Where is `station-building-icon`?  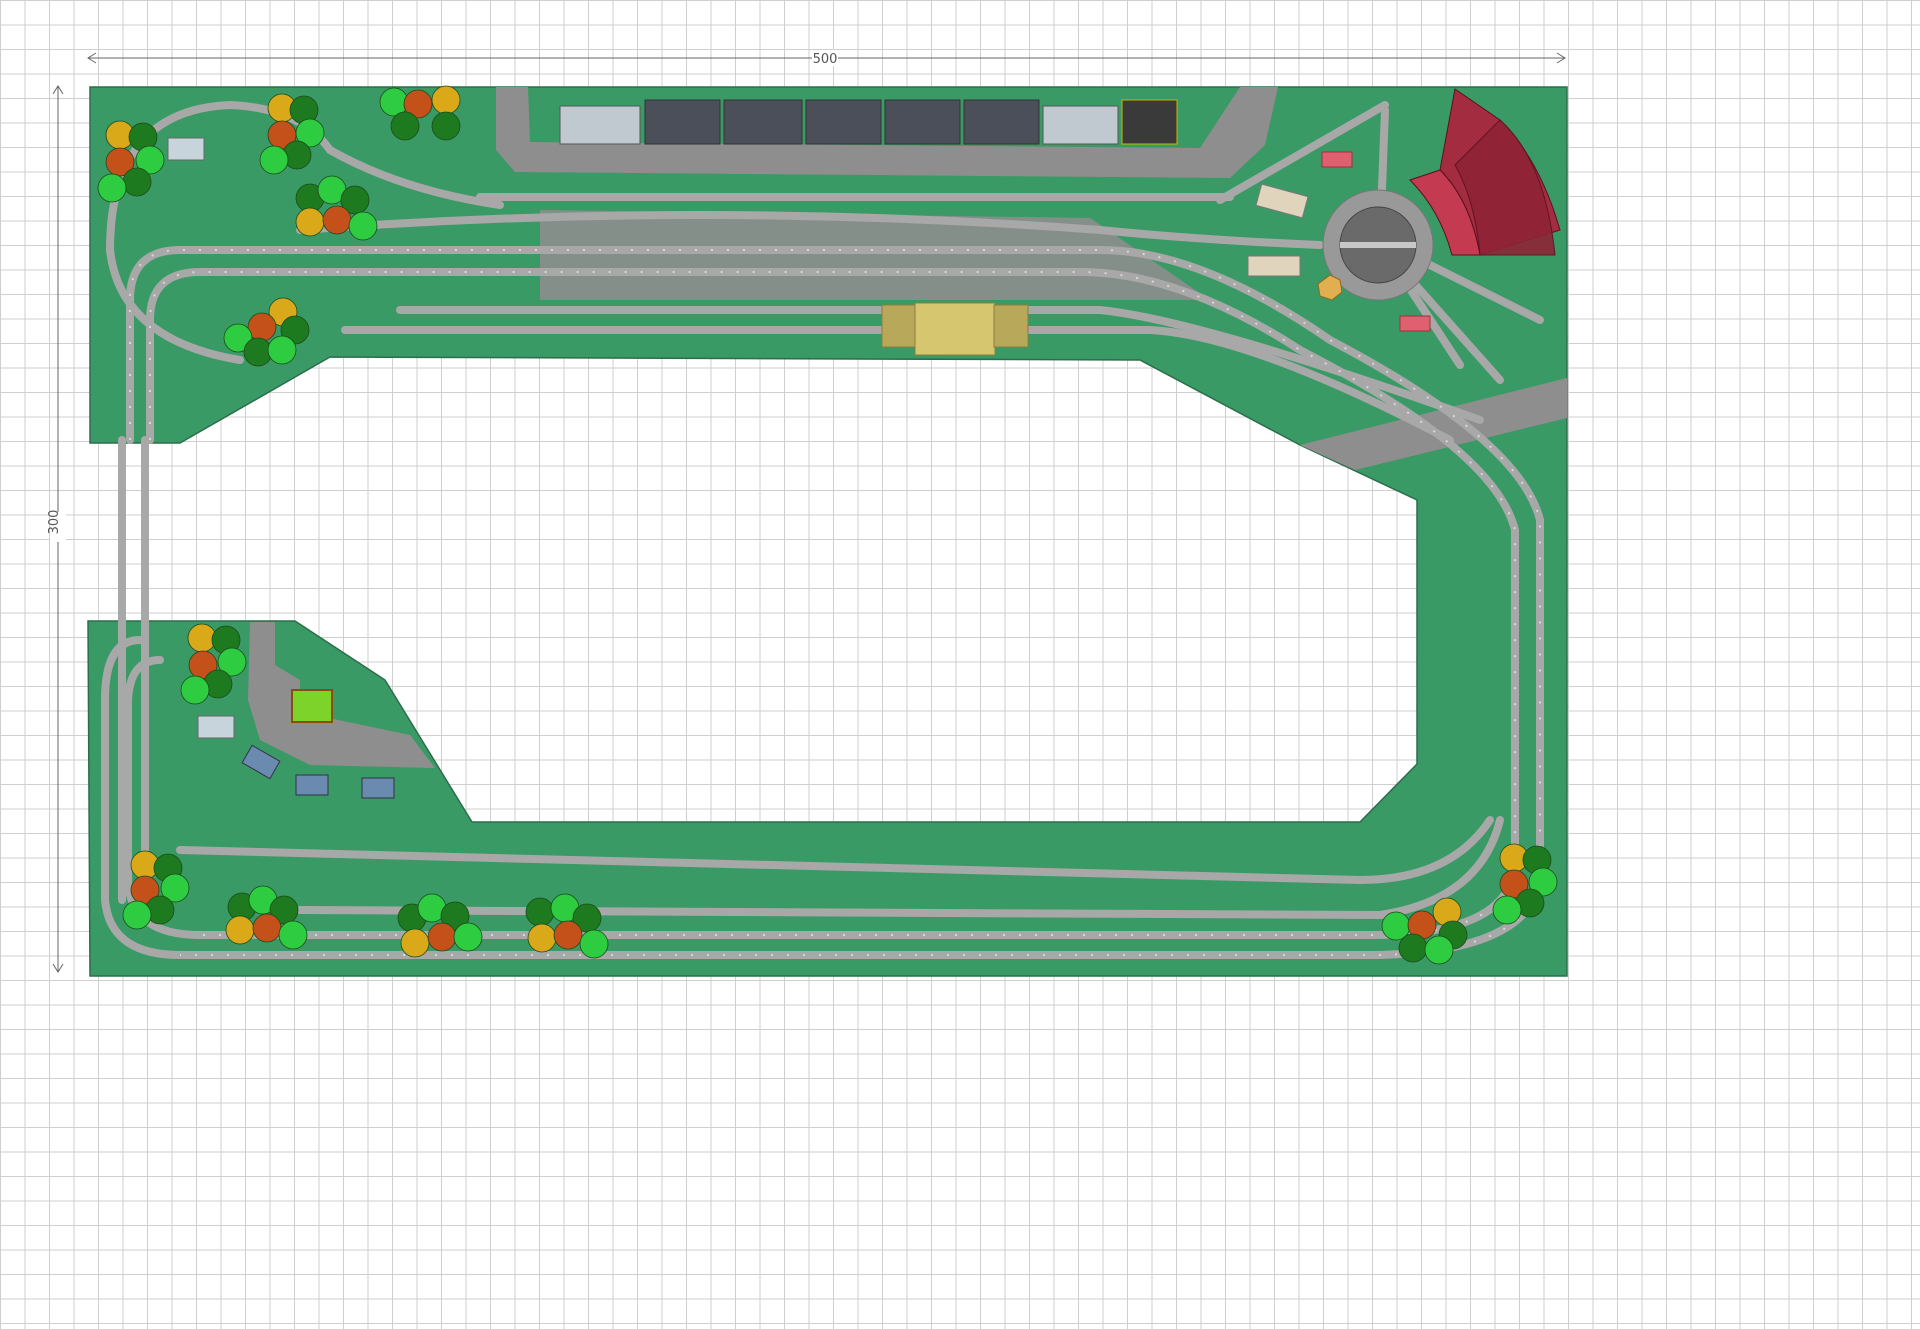 station-building-icon is located at coordinates (955, 329).